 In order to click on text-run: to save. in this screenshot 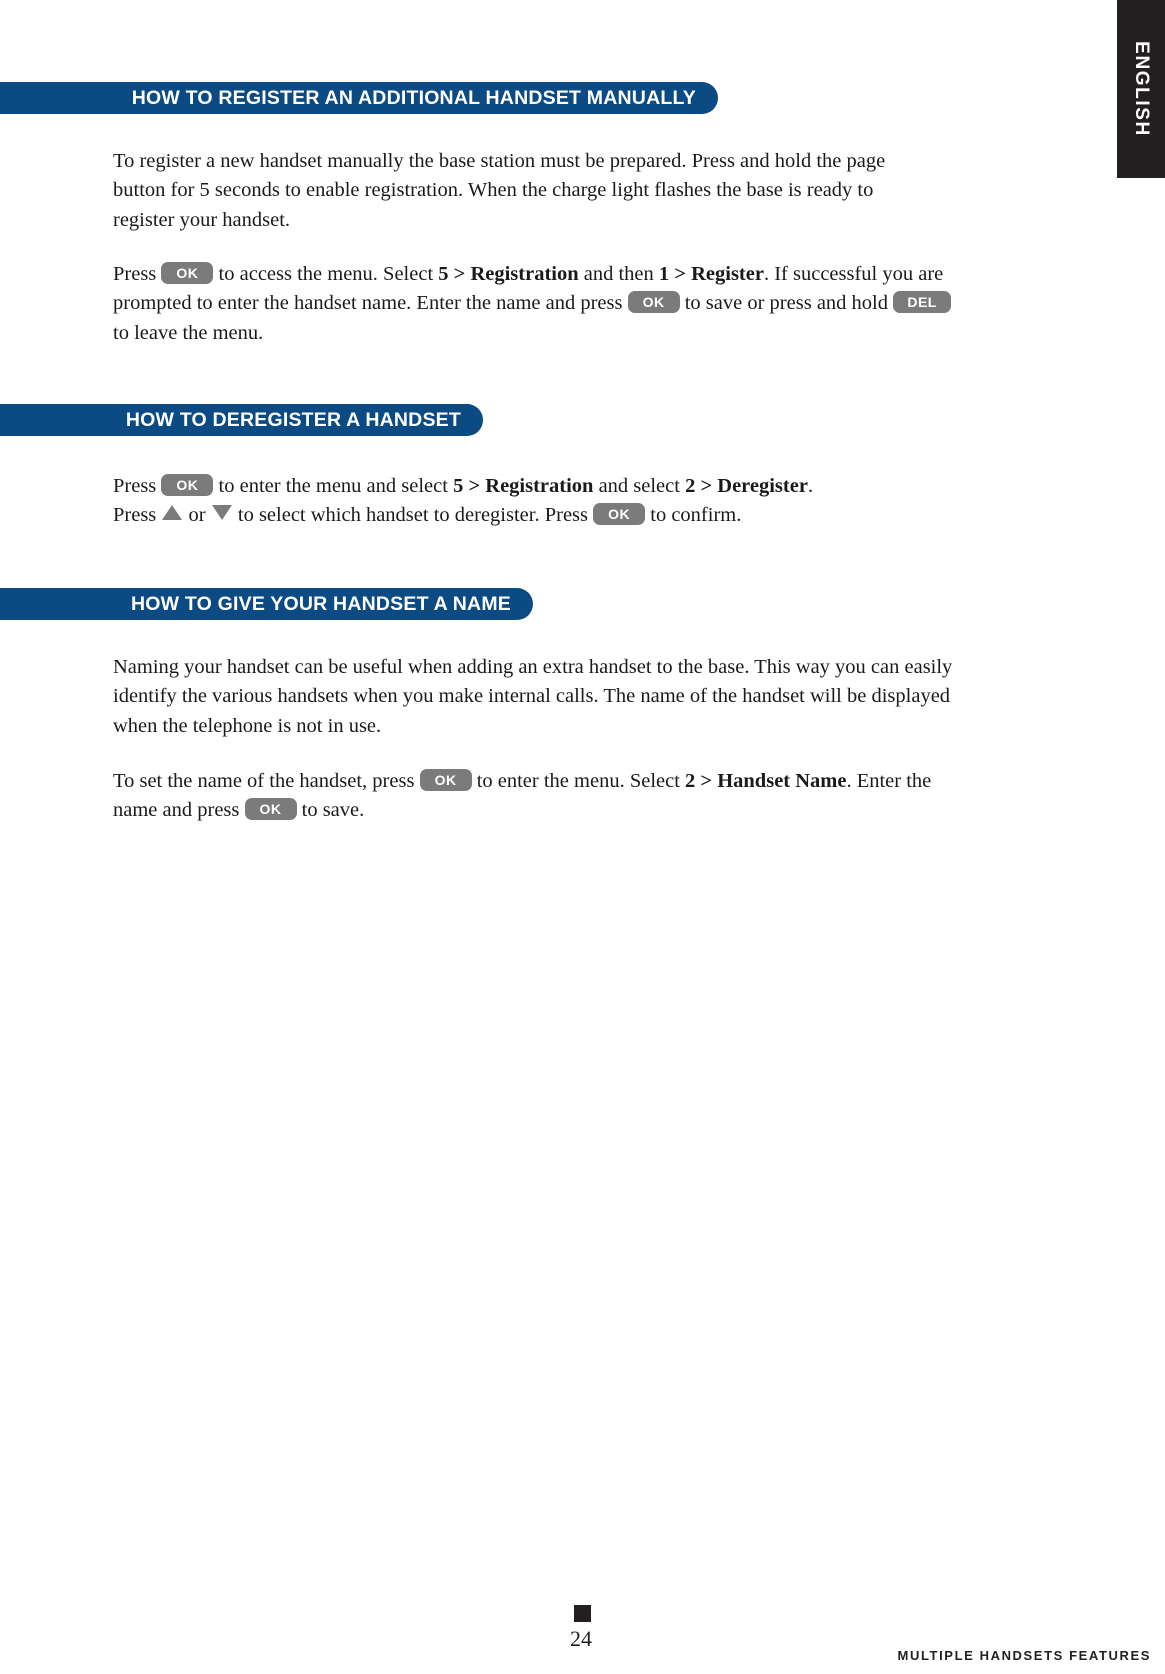, I will do `click(330, 810)`.